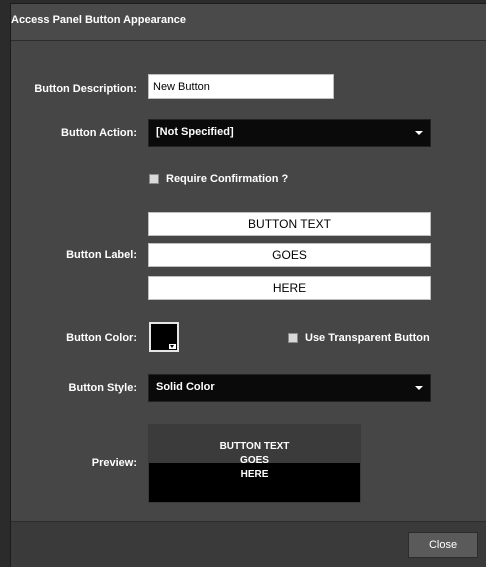 The width and height of the screenshot is (486, 567). Describe the element at coordinates (293, 338) in the screenshot. I see `transparent-checkbox` at that location.